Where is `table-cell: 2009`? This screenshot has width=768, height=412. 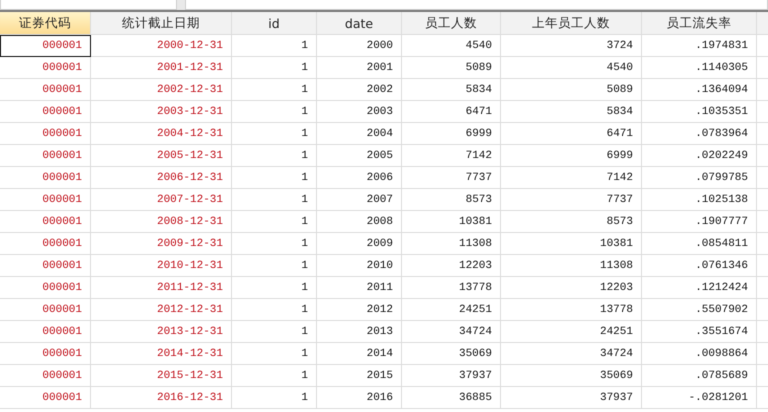
table-cell: 2009 is located at coordinates (359, 244).